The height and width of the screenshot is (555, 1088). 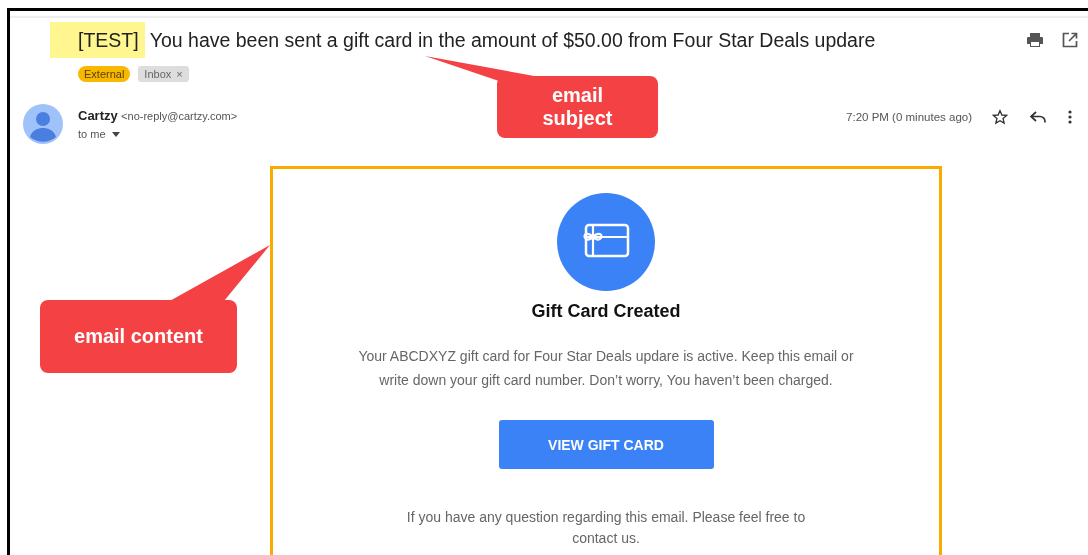 What do you see at coordinates (179, 74) in the screenshot?
I see `remove-label-button: ×` at bounding box center [179, 74].